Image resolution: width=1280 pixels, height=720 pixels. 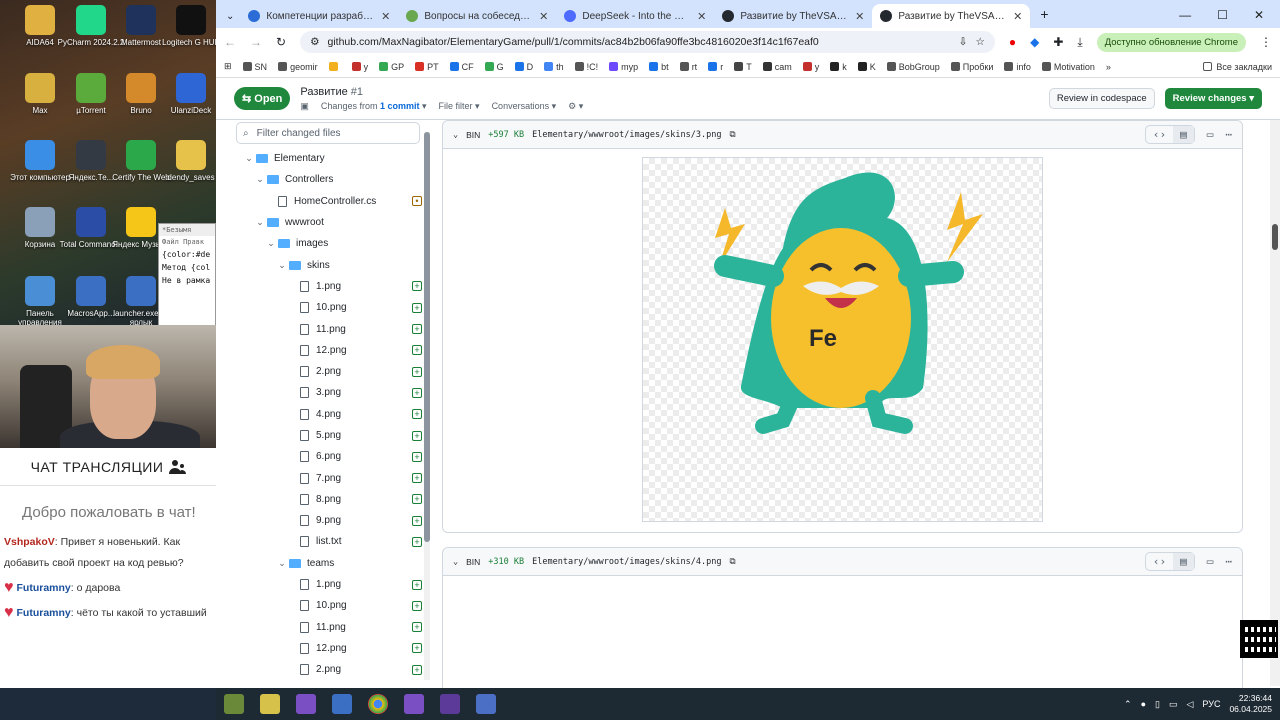 What do you see at coordinates (332, 328) in the screenshot?
I see `tree-file: 11.png +` at bounding box center [332, 328].